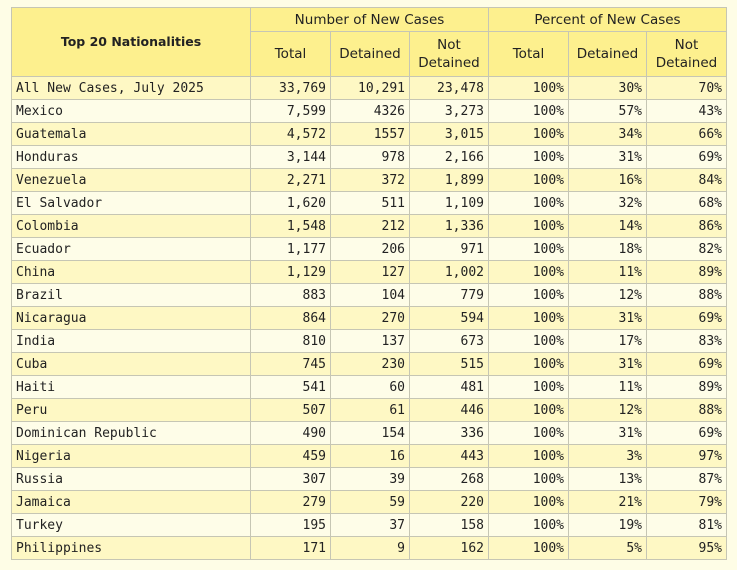 The image size is (737, 570). Describe the element at coordinates (131, 433) in the screenshot. I see `nationality-cell: Dominican Republic` at that location.